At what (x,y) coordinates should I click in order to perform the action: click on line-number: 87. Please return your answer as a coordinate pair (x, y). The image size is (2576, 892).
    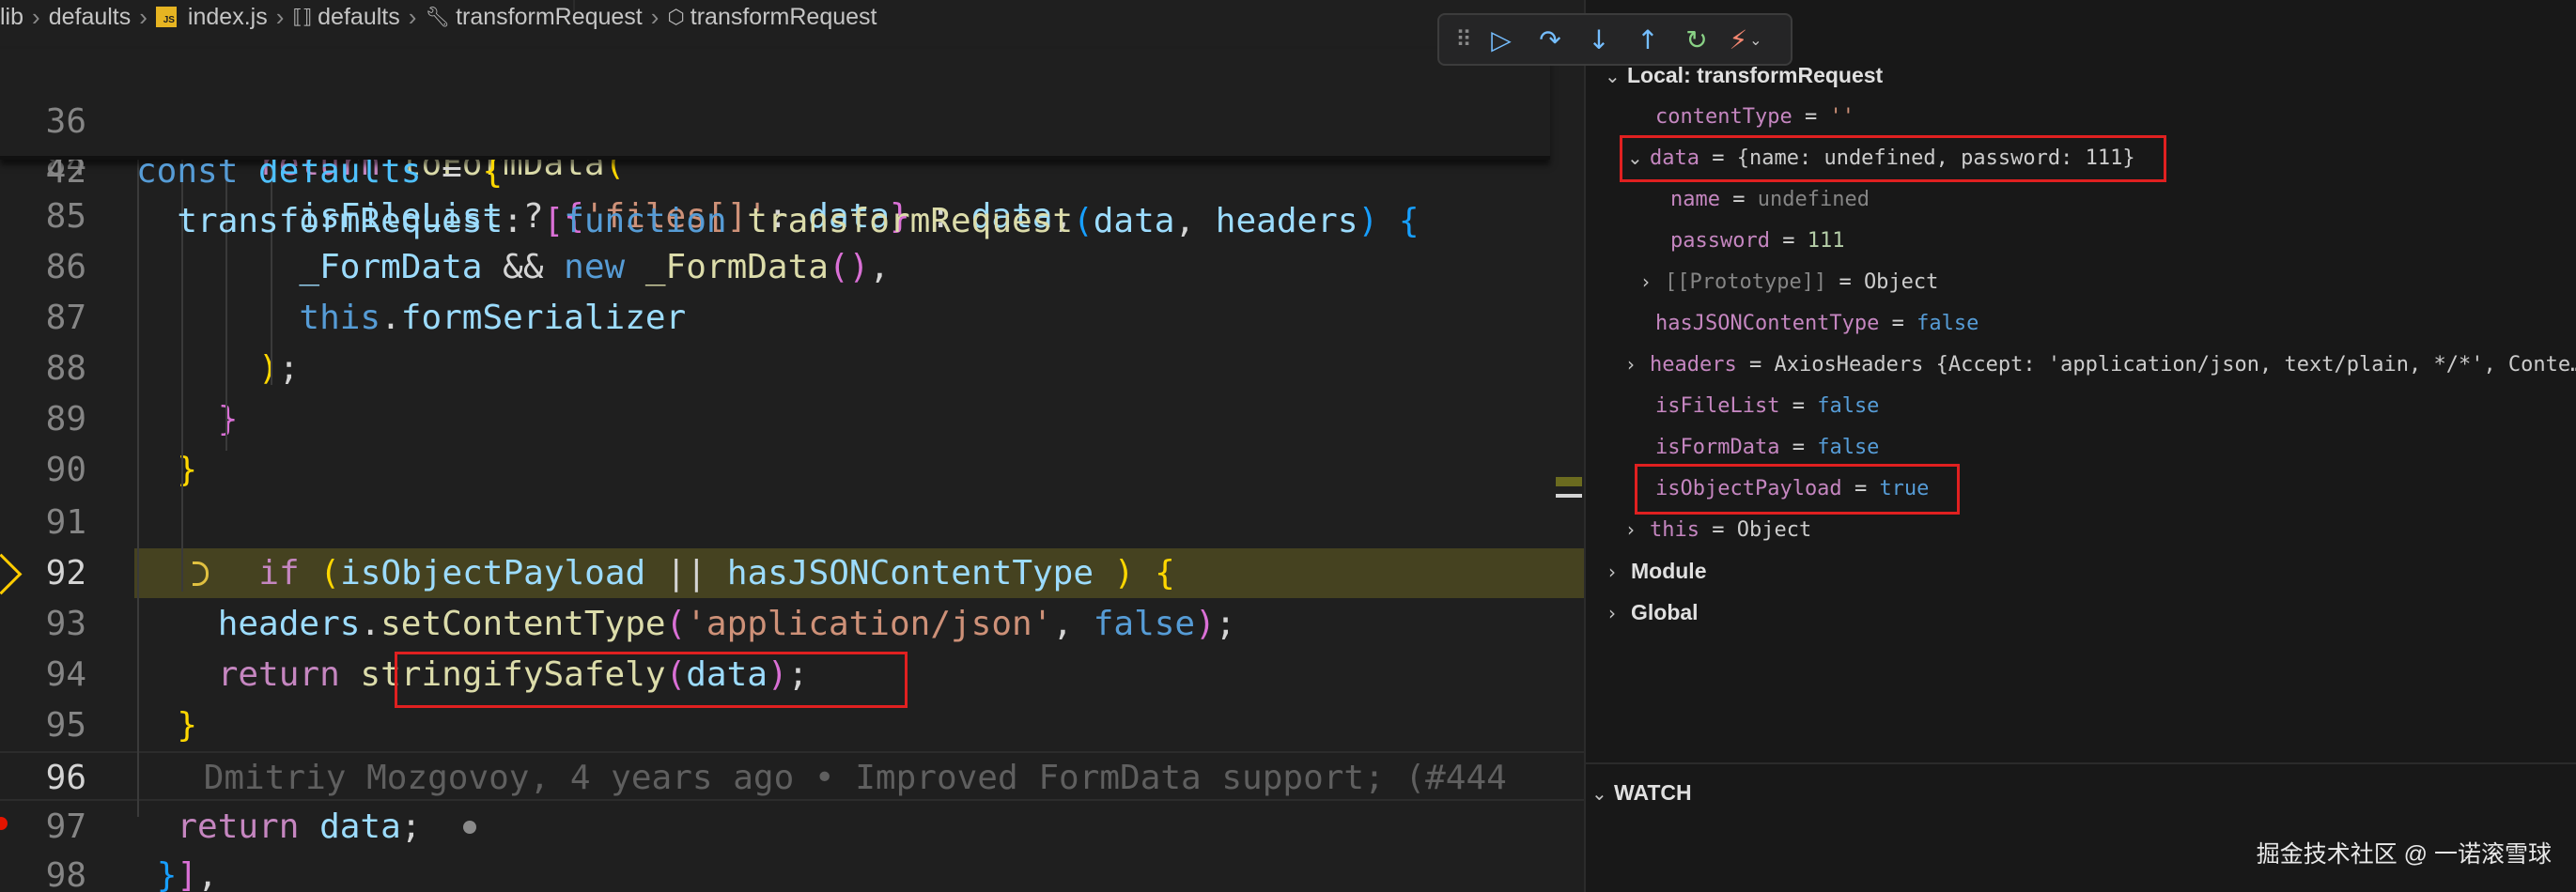
    Looking at the image, I should click on (65, 318).